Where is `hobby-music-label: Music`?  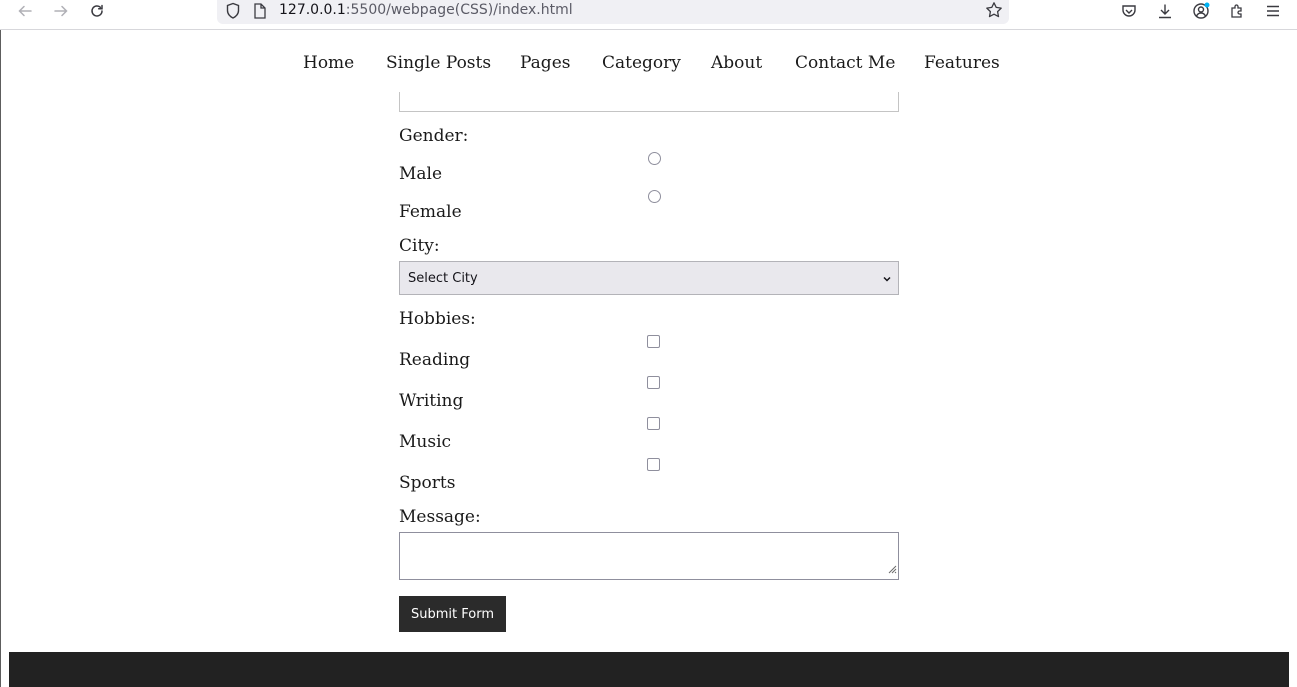
hobby-music-label: Music is located at coordinates (425, 442).